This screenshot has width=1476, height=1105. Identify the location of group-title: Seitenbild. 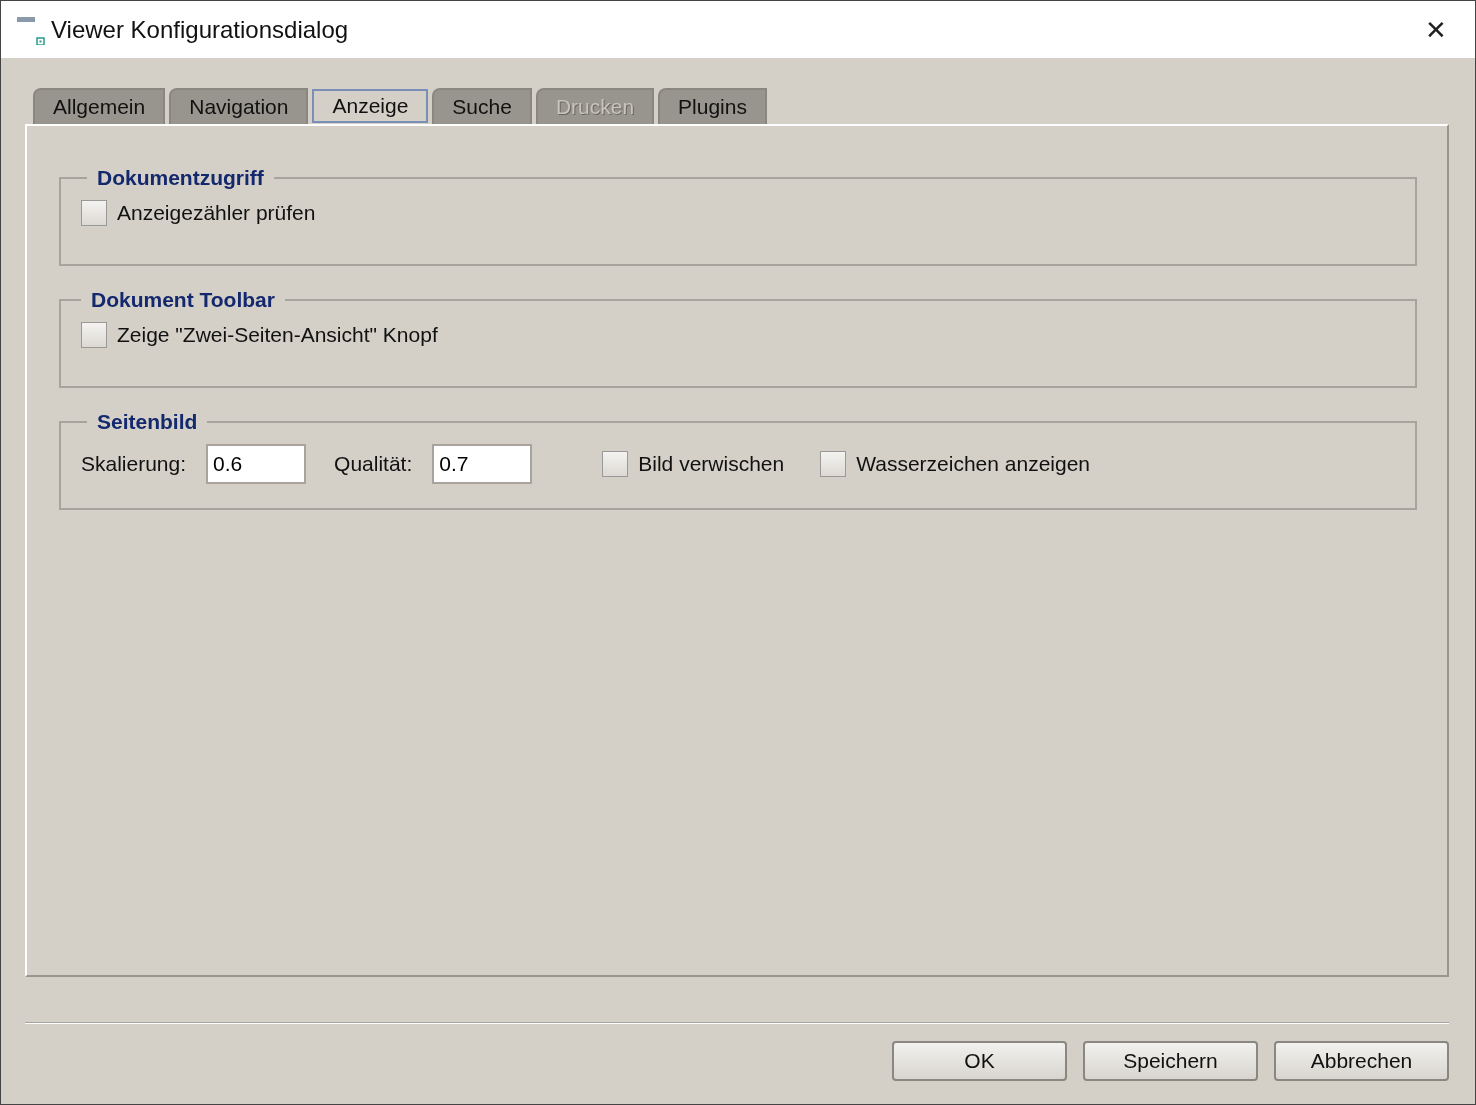
(147, 422).